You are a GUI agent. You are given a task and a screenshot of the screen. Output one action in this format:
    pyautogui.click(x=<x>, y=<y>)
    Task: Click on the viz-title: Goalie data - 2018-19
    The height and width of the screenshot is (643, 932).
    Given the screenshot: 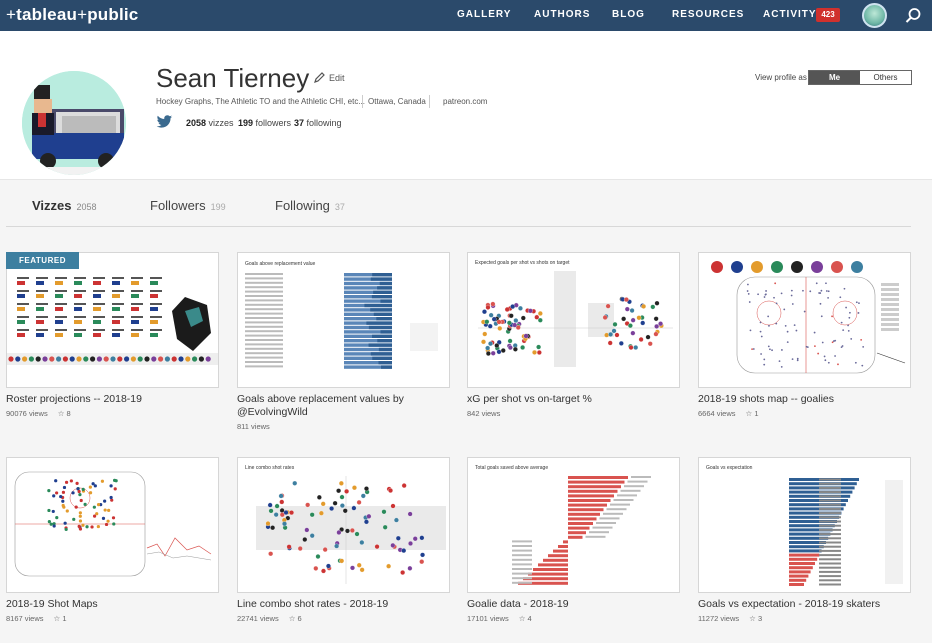 What is the action you would take?
    pyautogui.click(x=573, y=604)
    